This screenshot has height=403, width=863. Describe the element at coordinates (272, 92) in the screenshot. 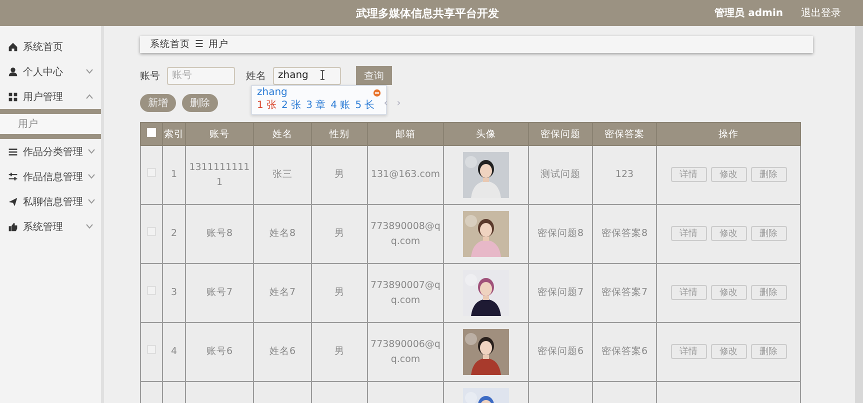

I see `ime-pinyin-text: zhang` at that location.